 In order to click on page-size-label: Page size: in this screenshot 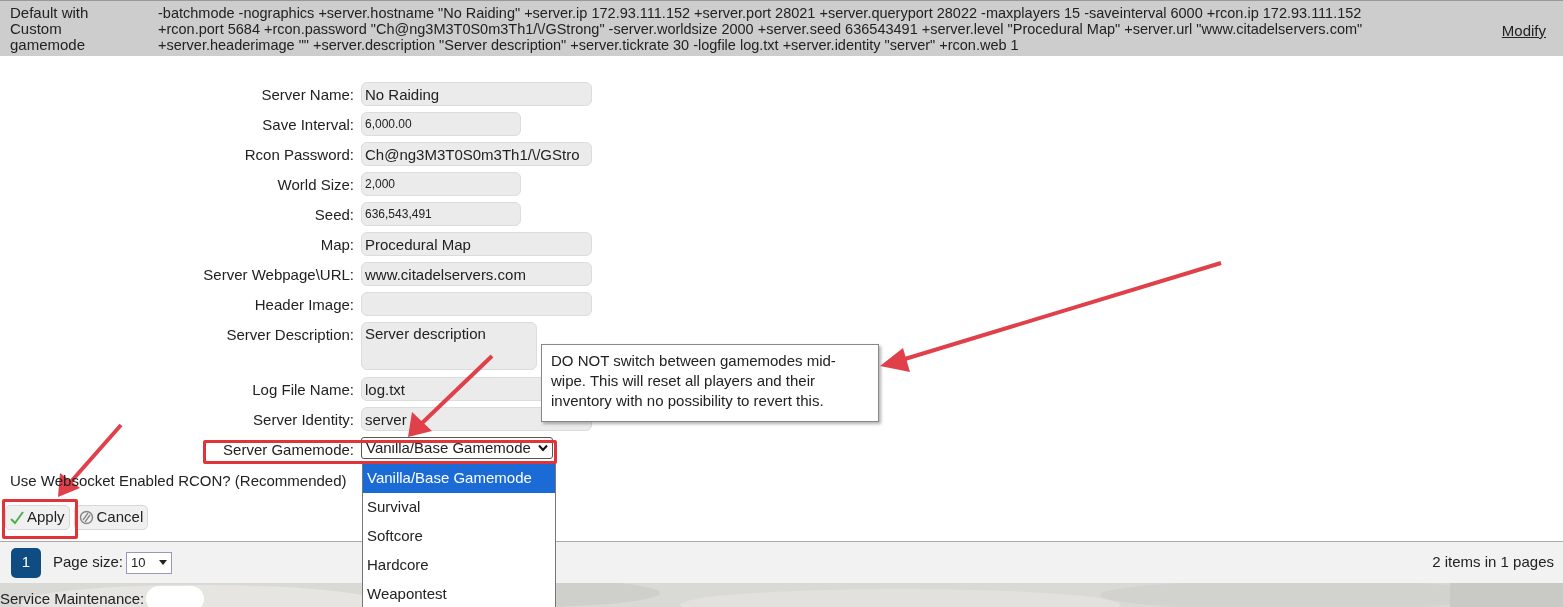, I will do `click(88, 562)`.